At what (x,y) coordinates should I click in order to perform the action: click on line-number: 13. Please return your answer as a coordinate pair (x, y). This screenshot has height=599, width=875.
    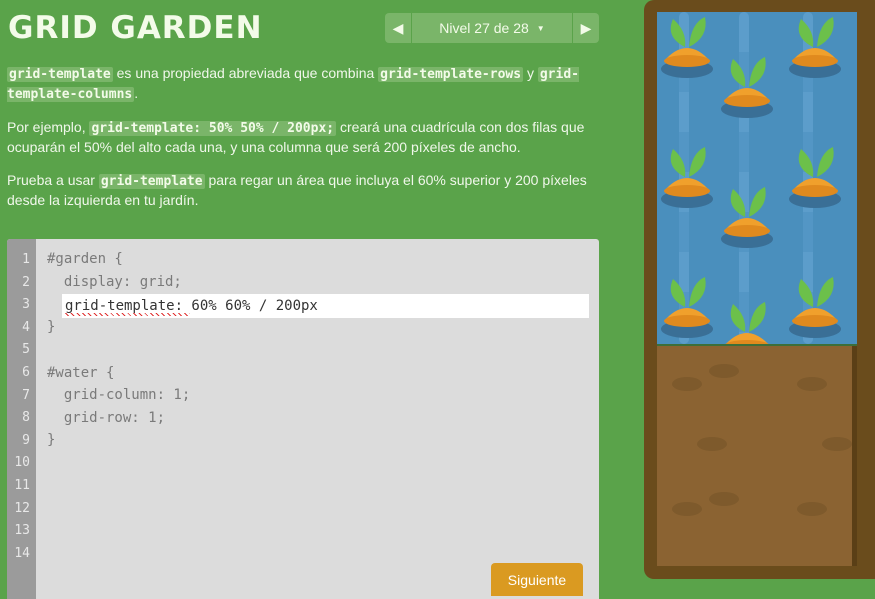
    Looking at the image, I should click on (22, 530).